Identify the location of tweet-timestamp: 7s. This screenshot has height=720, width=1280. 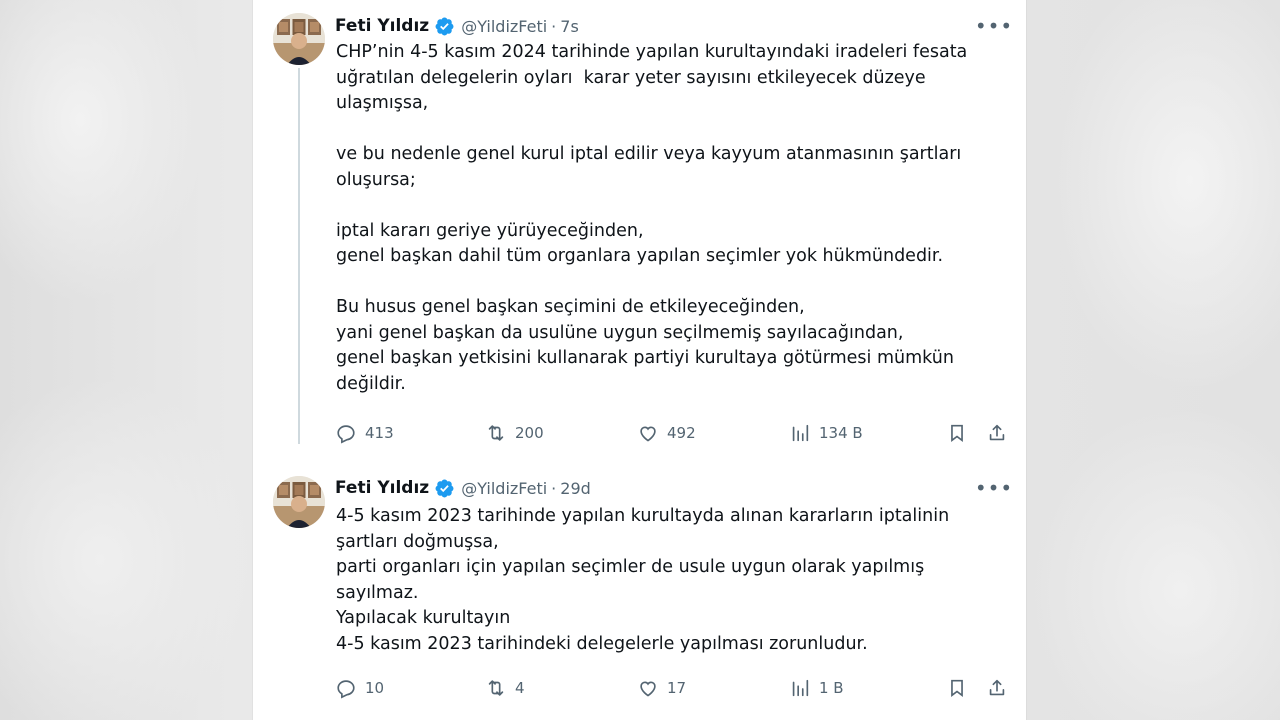
(569, 26).